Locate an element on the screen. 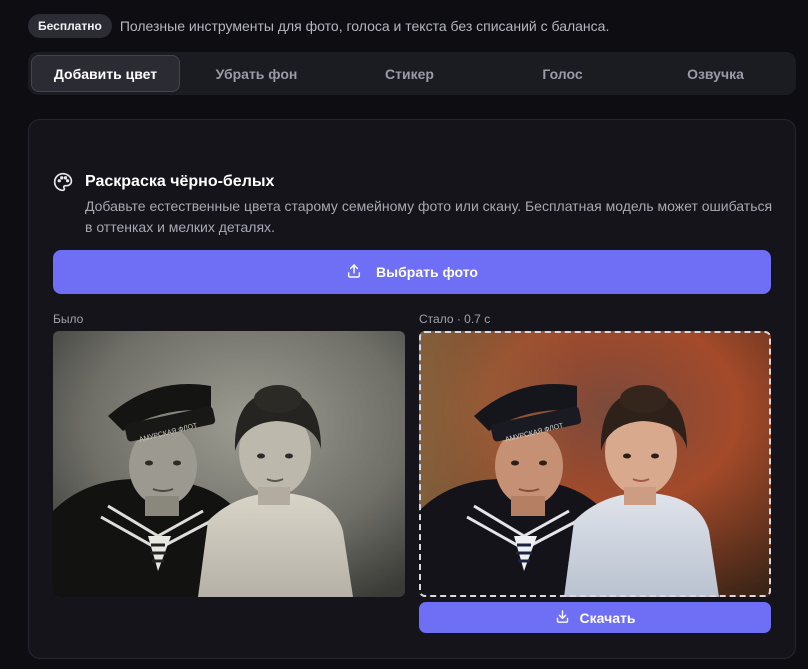 The height and width of the screenshot is (669, 808). choose-photo-button: Выбрать фото is located at coordinates (412, 272).